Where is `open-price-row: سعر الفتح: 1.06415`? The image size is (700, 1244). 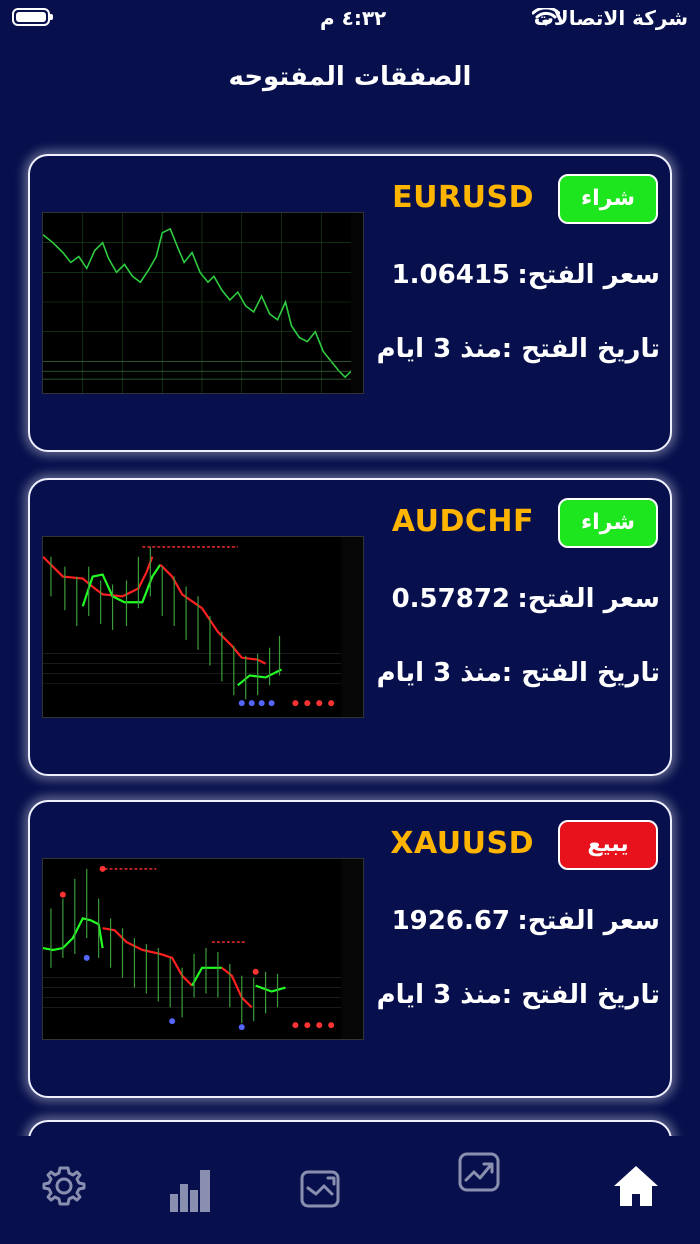 open-price-row: سعر الفتح: 1.06415 is located at coordinates (526, 280).